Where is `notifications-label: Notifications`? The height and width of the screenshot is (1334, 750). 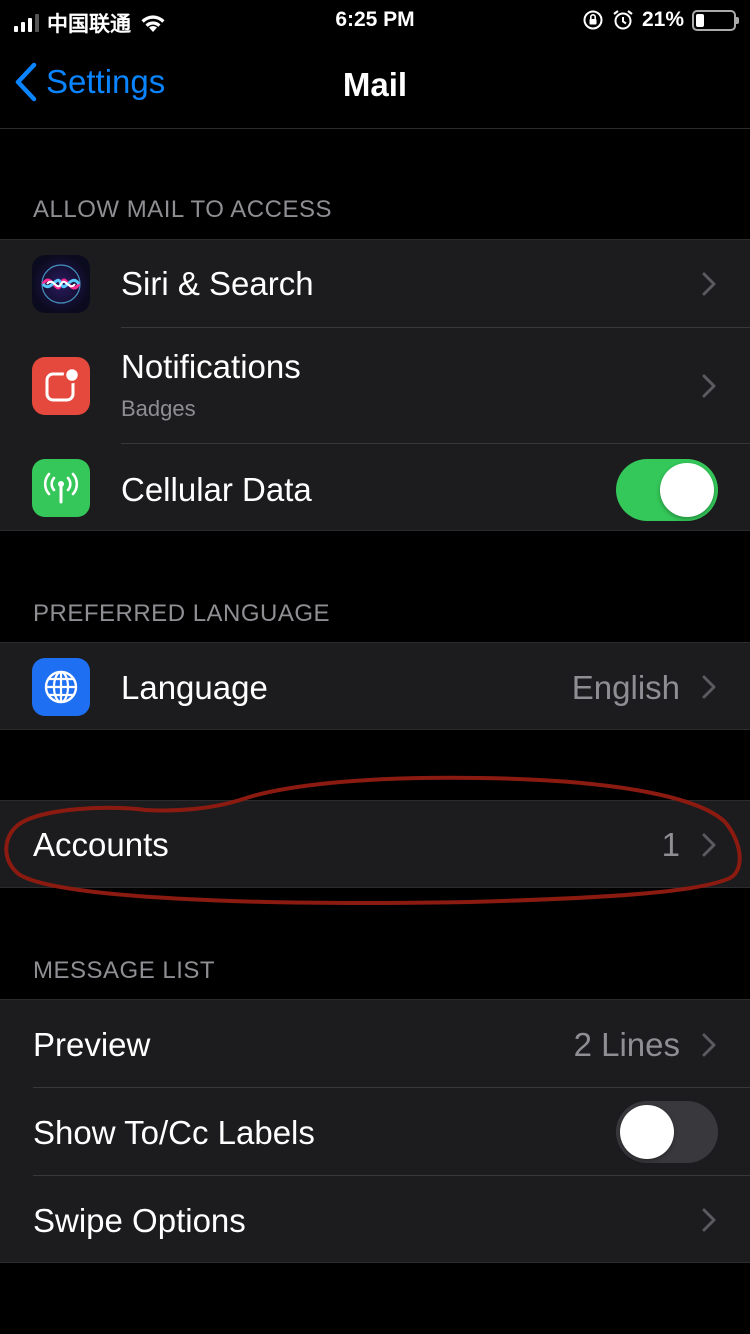 notifications-label: Notifications is located at coordinates (211, 366).